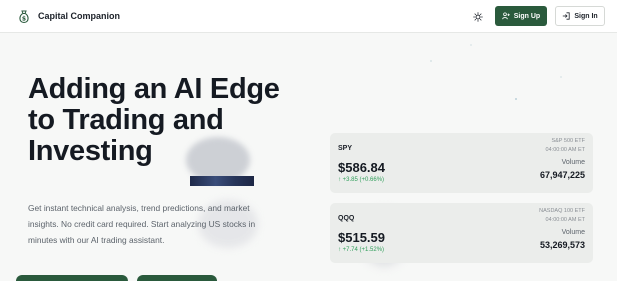 Image resolution: width=617 pixels, height=281 pixels. What do you see at coordinates (527, 16) in the screenshot?
I see `sign-up-label: Sign Up` at bounding box center [527, 16].